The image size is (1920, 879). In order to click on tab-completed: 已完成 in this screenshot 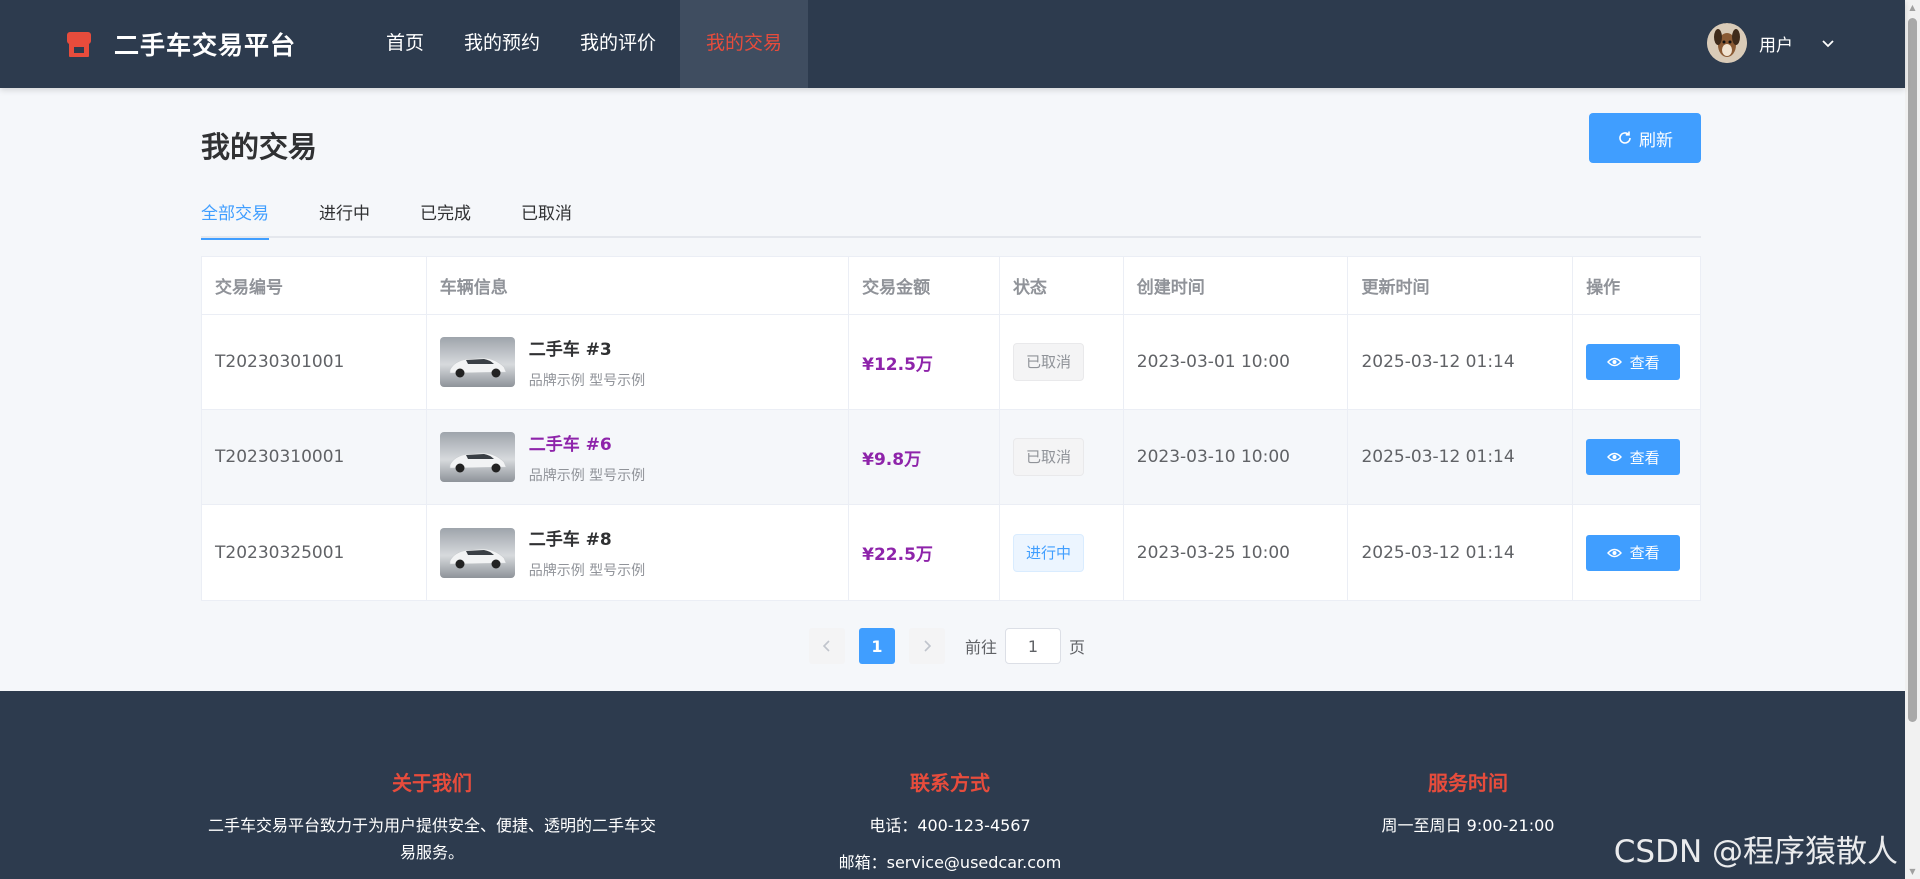, I will do `click(445, 218)`.